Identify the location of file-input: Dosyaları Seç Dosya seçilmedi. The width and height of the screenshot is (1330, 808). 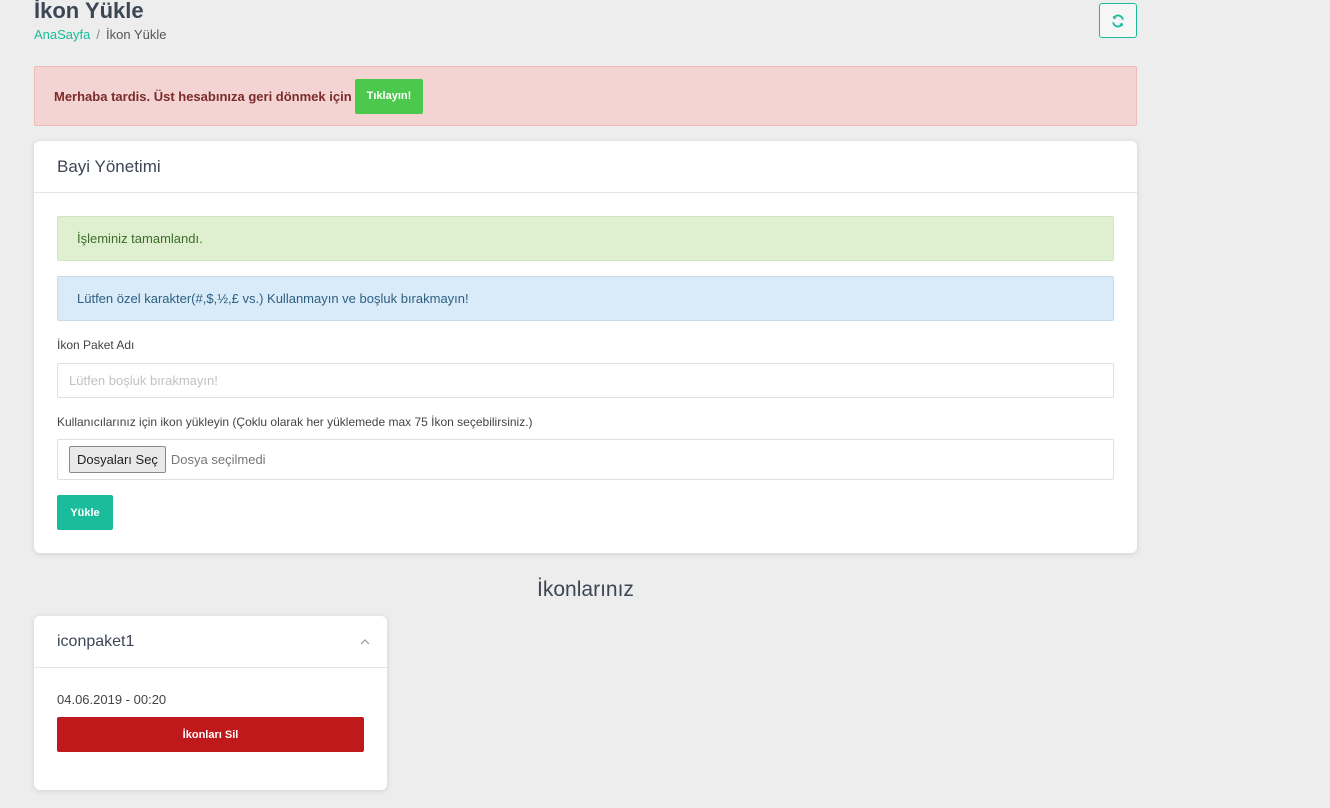
(585, 459).